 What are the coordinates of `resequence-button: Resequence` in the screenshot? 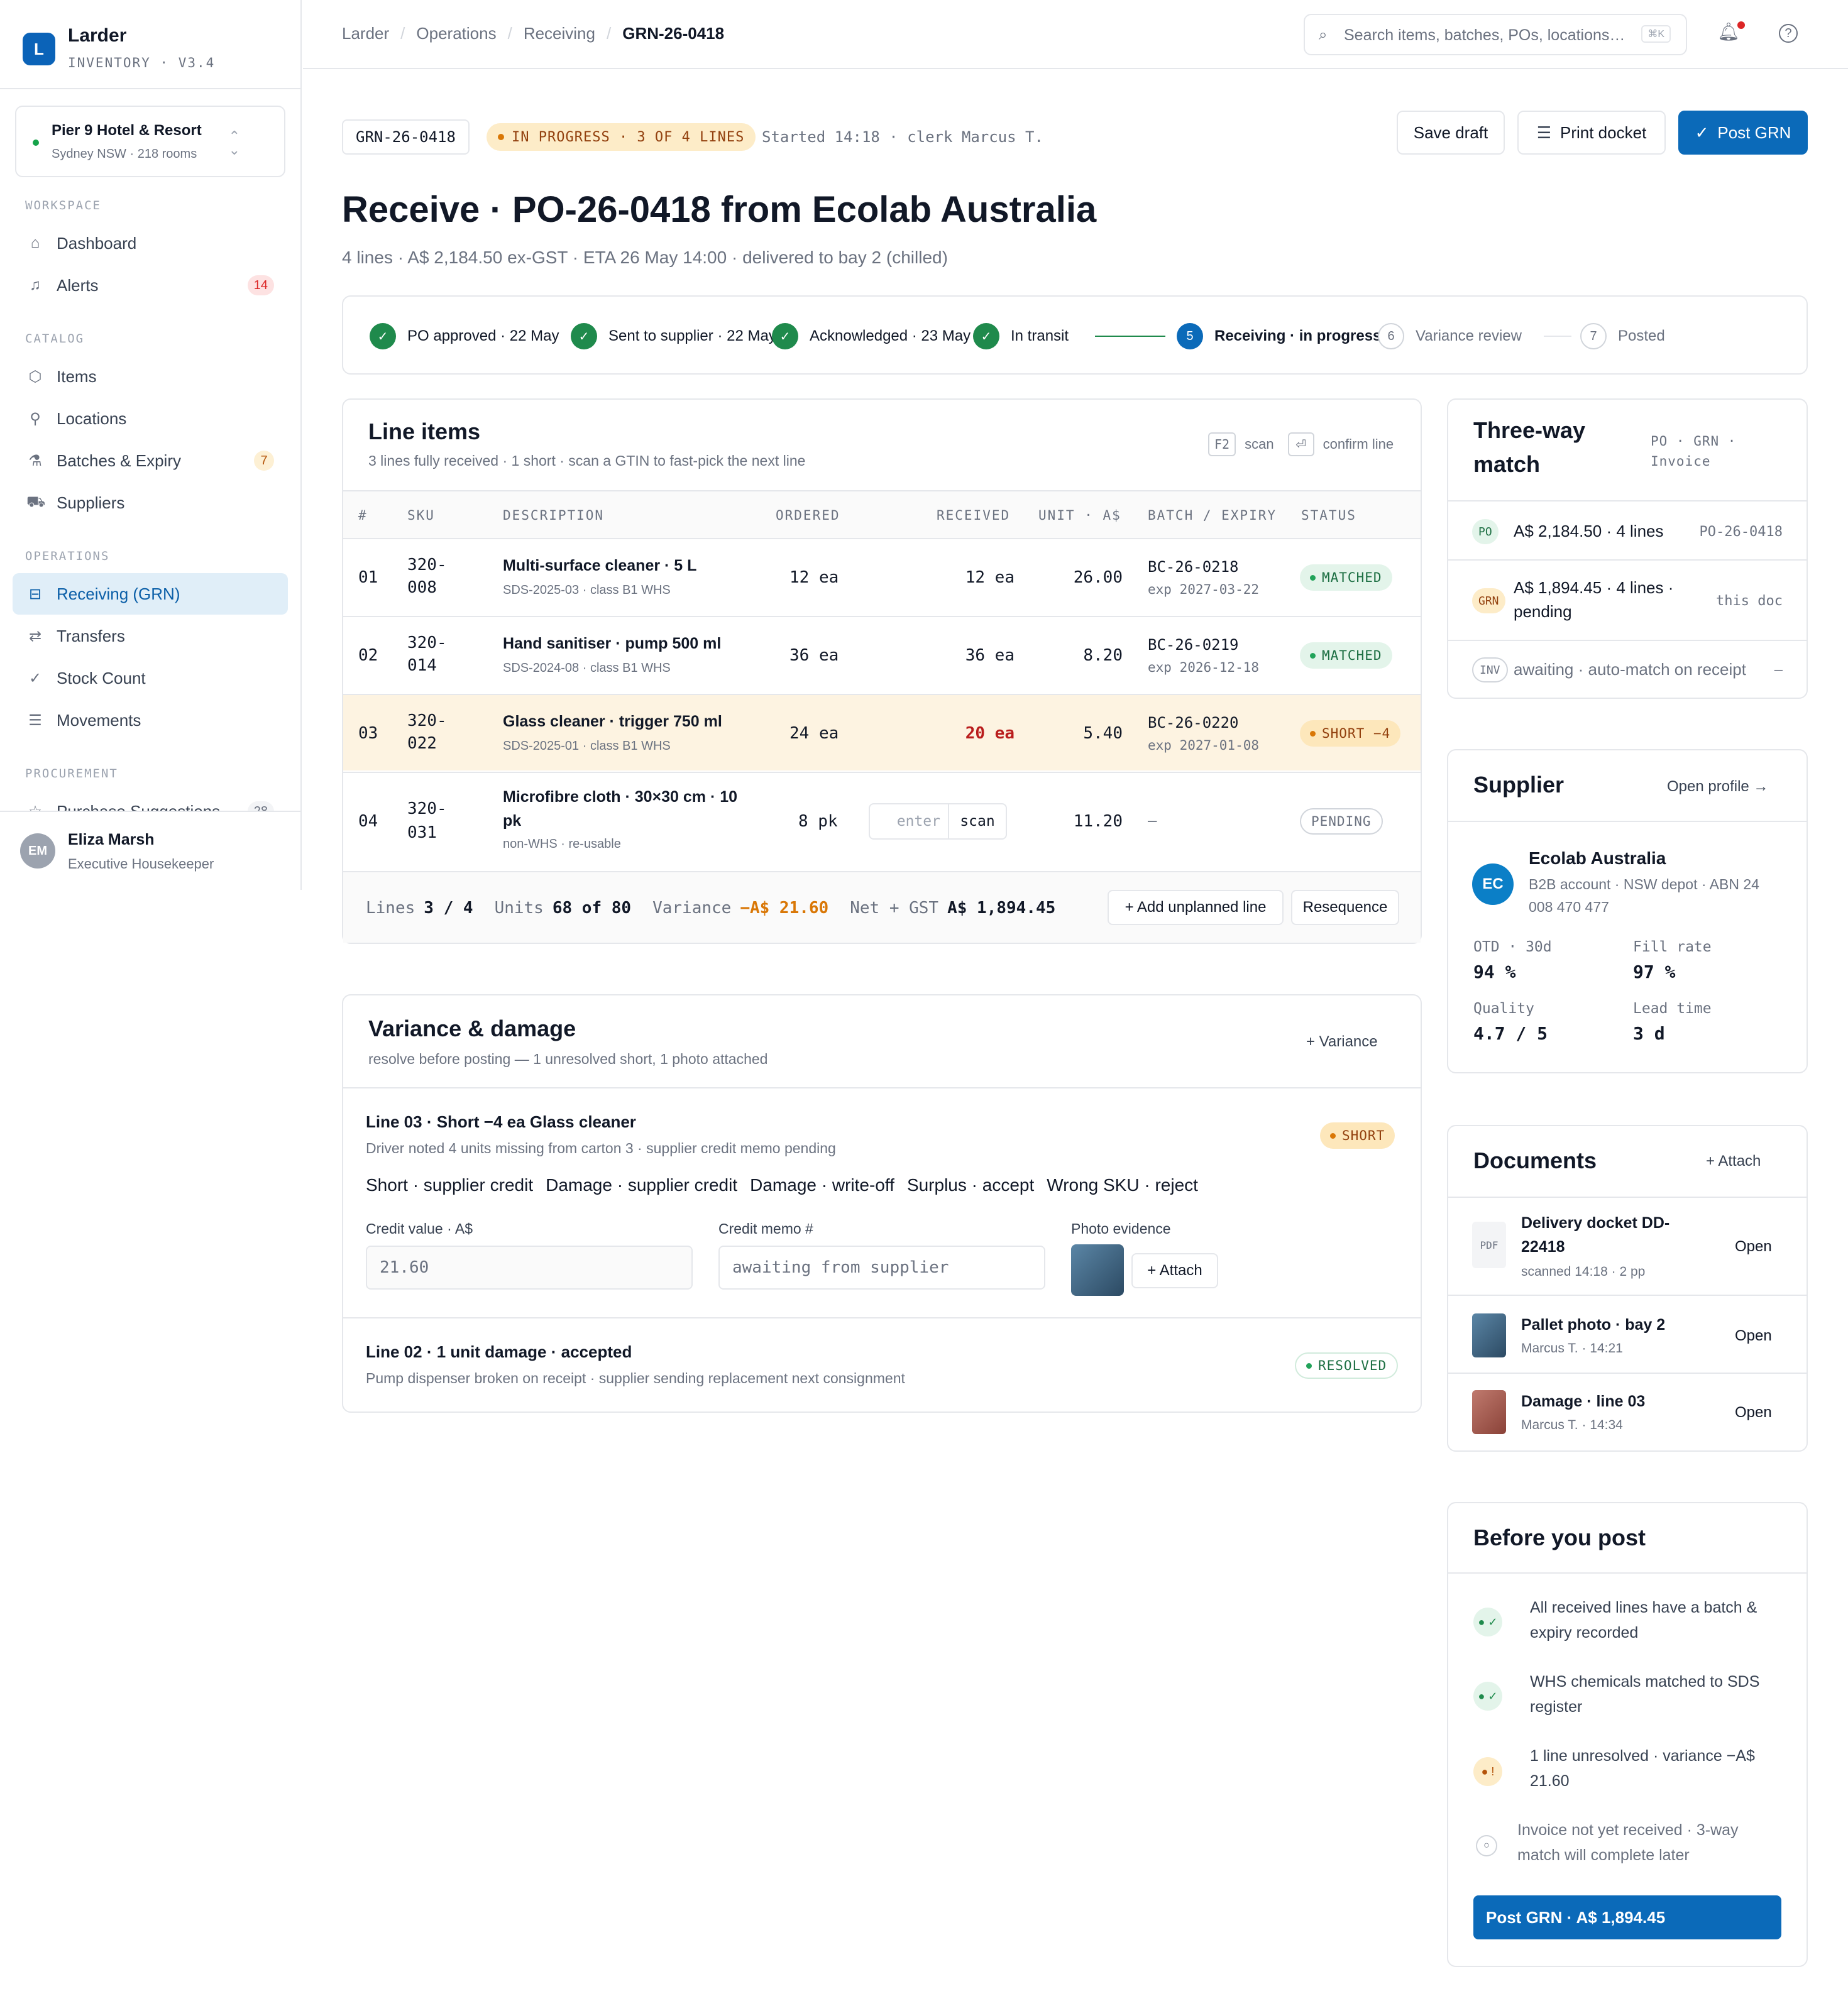 It's located at (1345, 908).